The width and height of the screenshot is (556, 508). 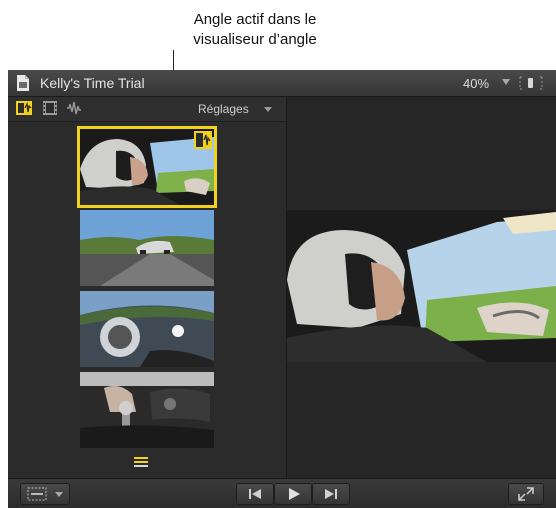 What do you see at coordinates (255, 19) in the screenshot?
I see `callout-line-1: Angle actif dans le` at bounding box center [255, 19].